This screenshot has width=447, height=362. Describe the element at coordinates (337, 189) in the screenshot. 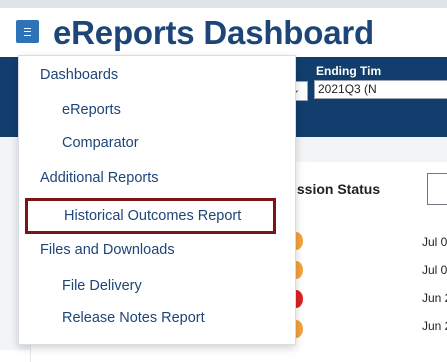

I see `submission-status-heading: ission Status` at that location.